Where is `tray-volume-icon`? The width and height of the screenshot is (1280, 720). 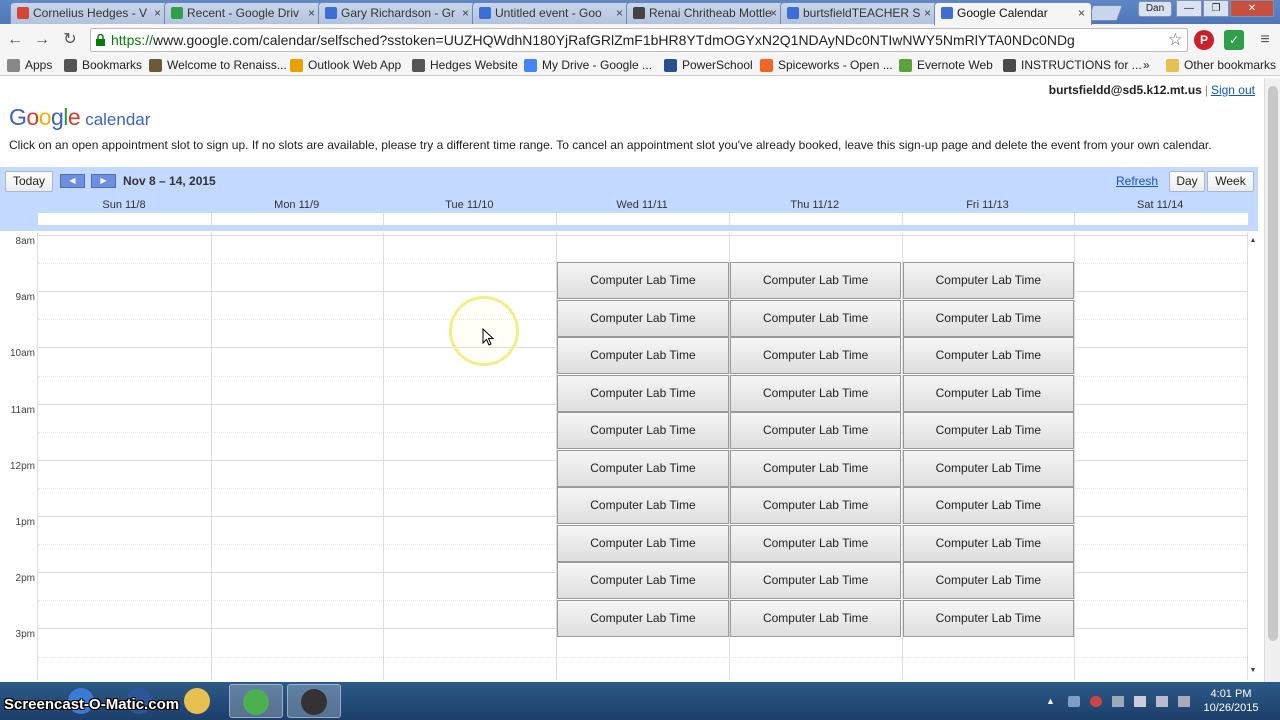
tray-volume-icon is located at coordinates (1140, 701).